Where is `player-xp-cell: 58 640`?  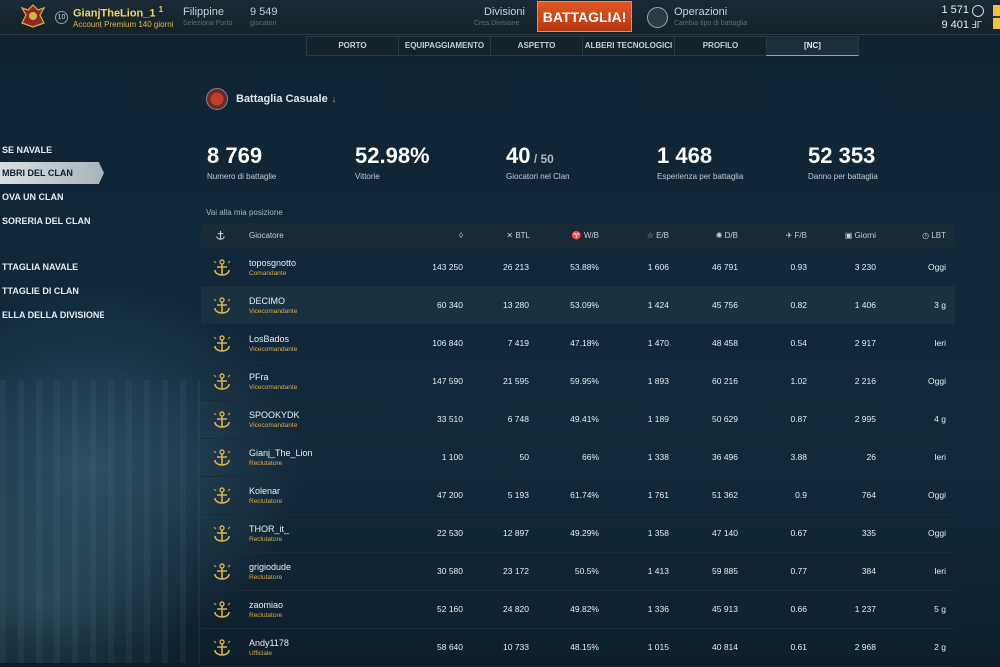 player-xp-cell: 58 640 is located at coordinates (450, 647).